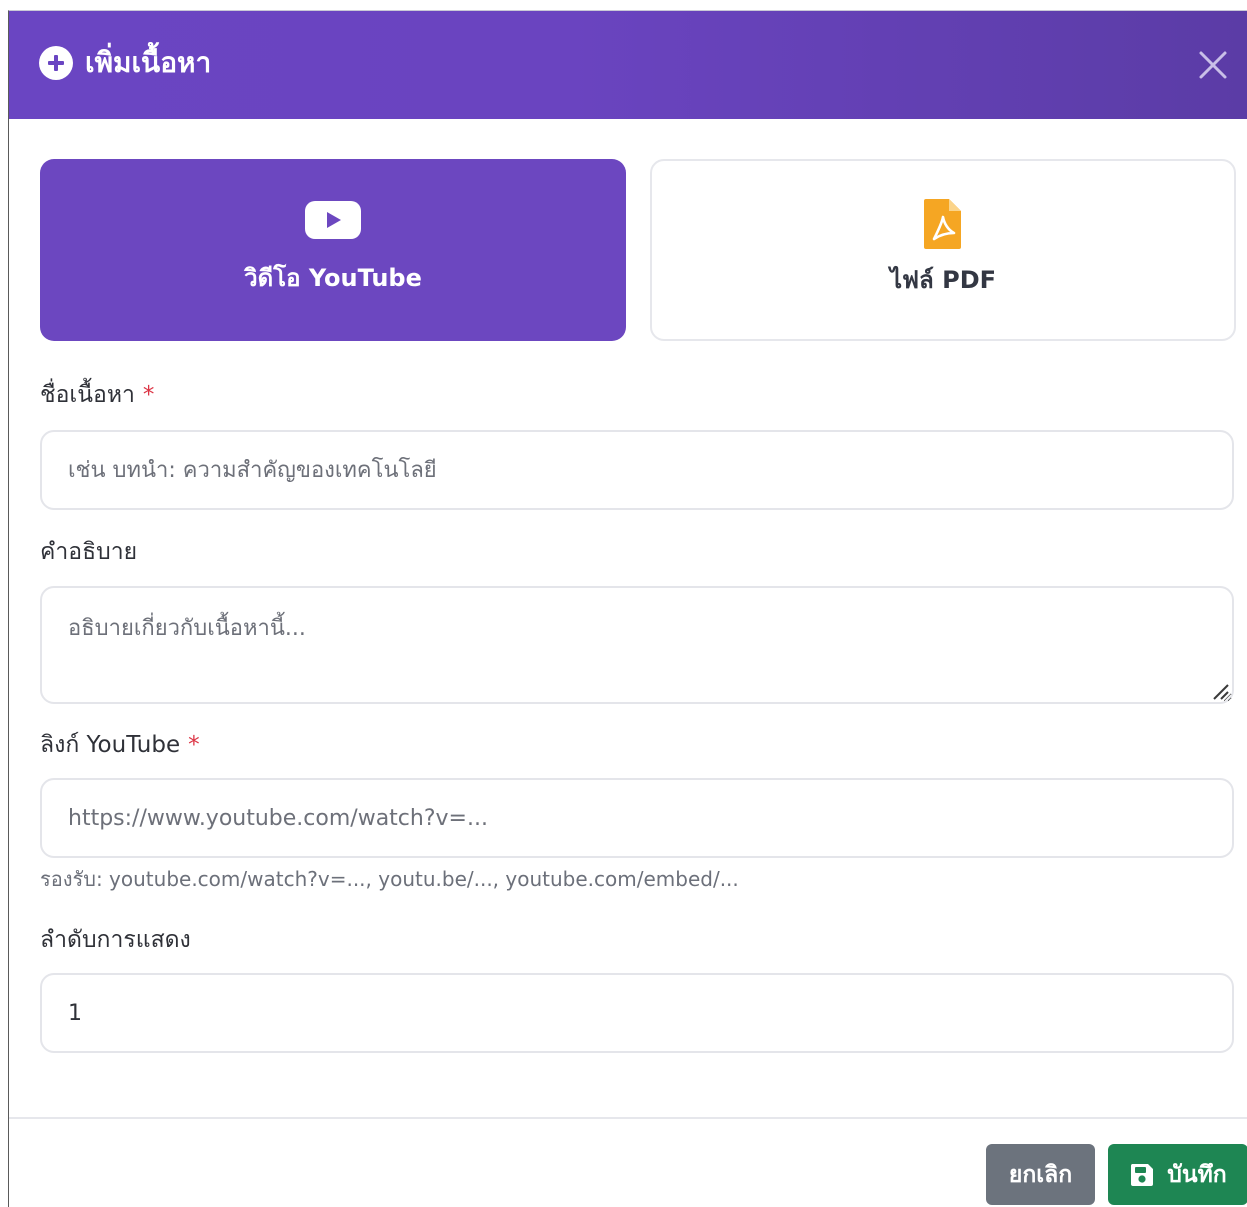 This screenshot has width=1247, height=1207. What do you see at coordinates (637, 818) in the screenshot?
I see `youtube-link-input` at bounding box center [637, 818].